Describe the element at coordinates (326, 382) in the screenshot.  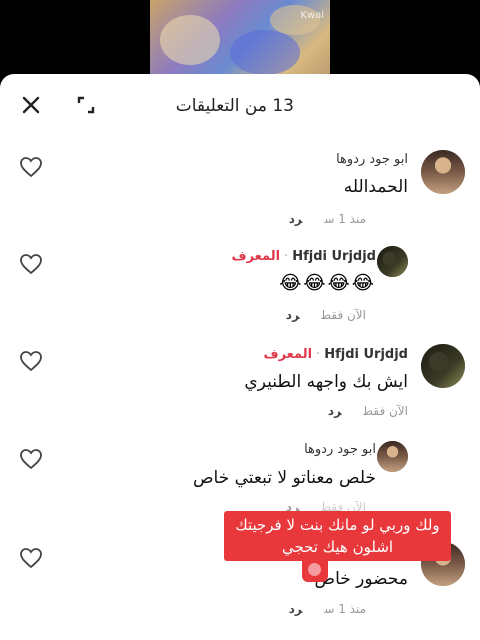
I see `comment-text: ايش بك واجهه الطنيري` at that location.